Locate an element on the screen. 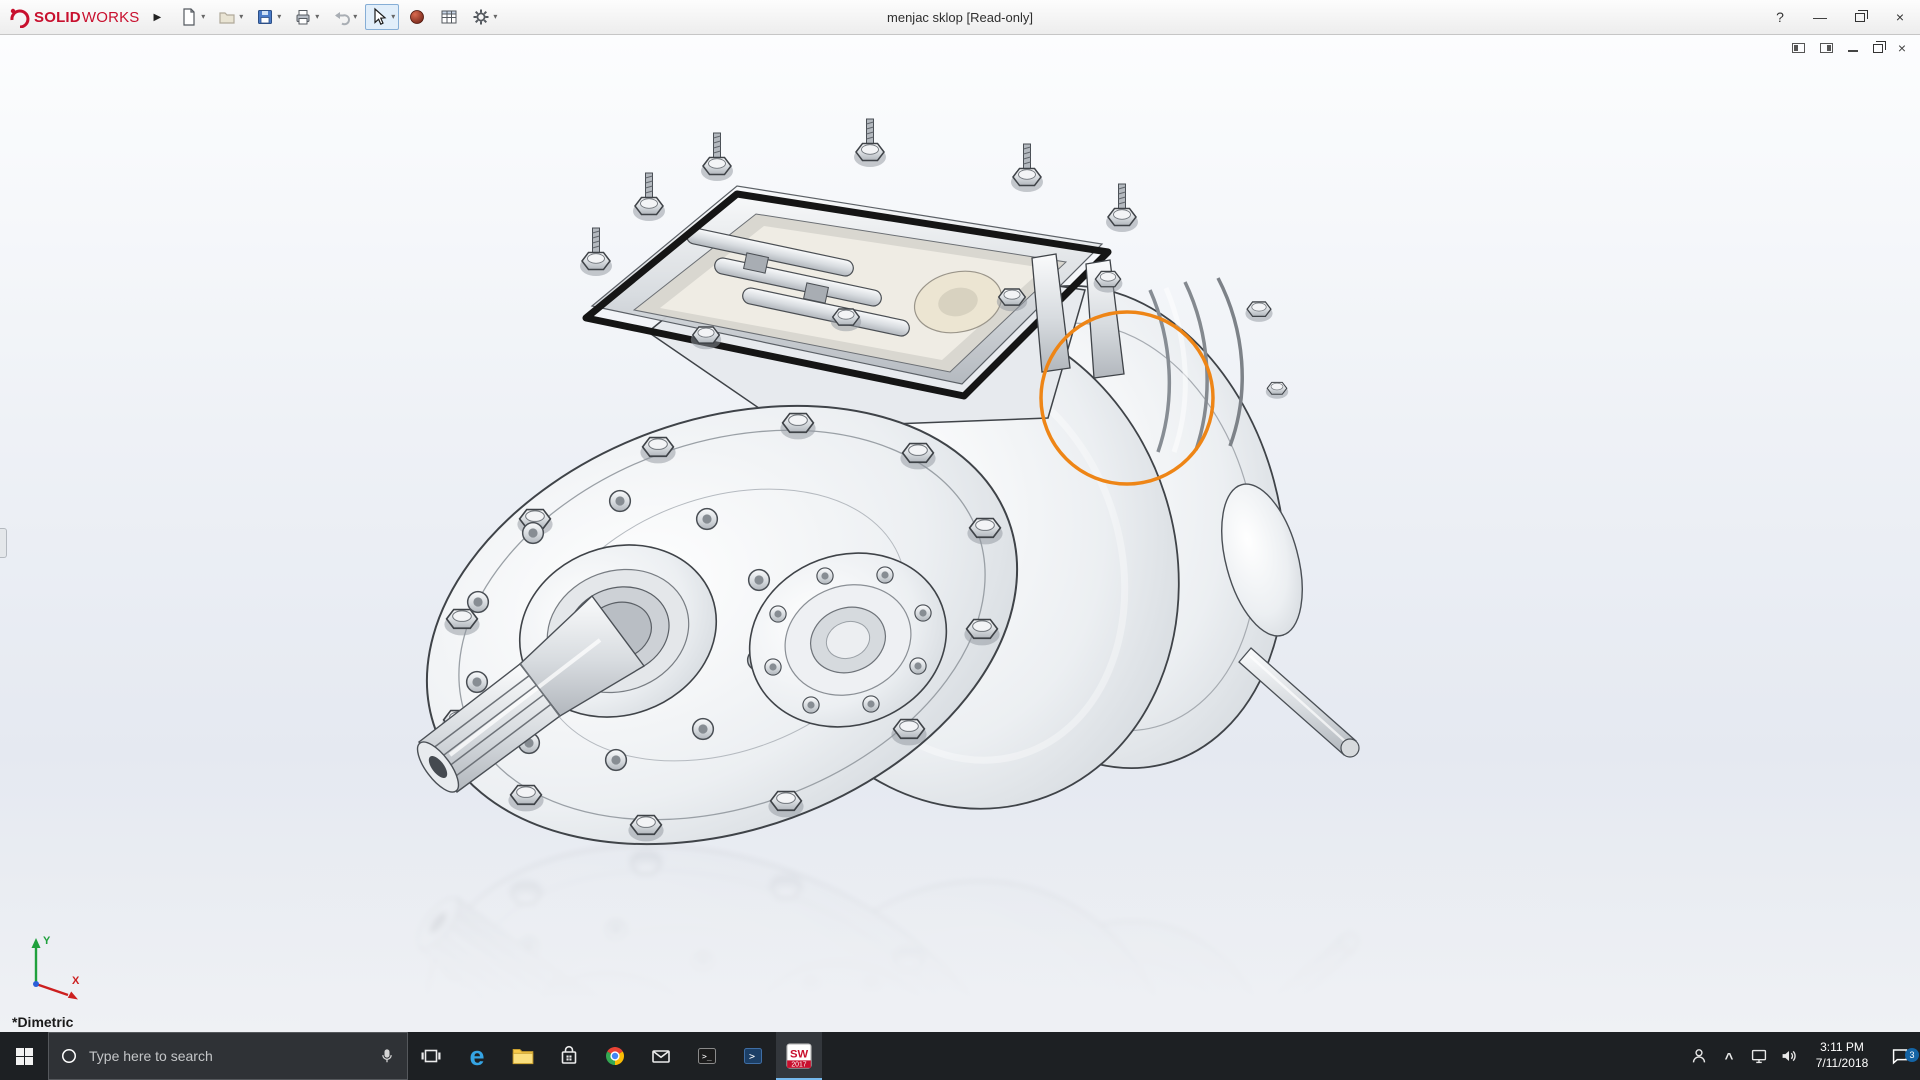  undo-icon is located at coordinates (343, 19).